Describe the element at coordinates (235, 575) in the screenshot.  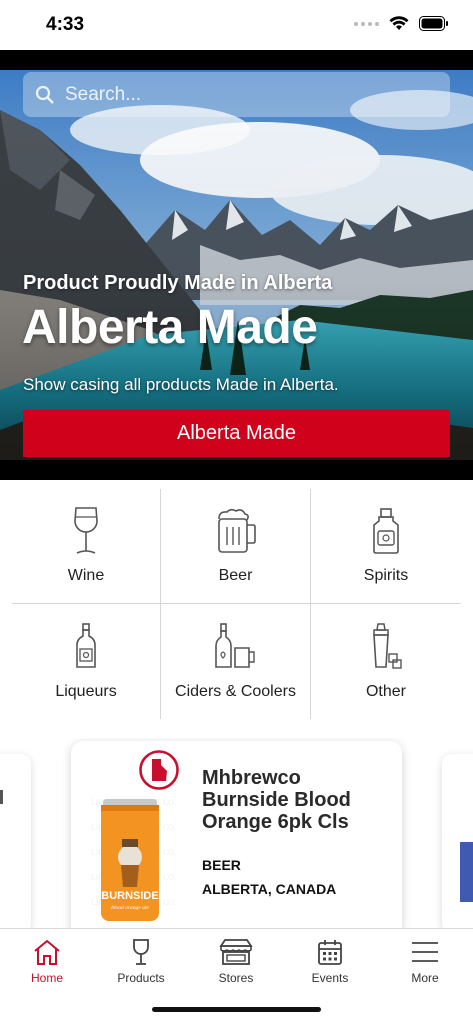
I see `category-label: Beer` at that location.